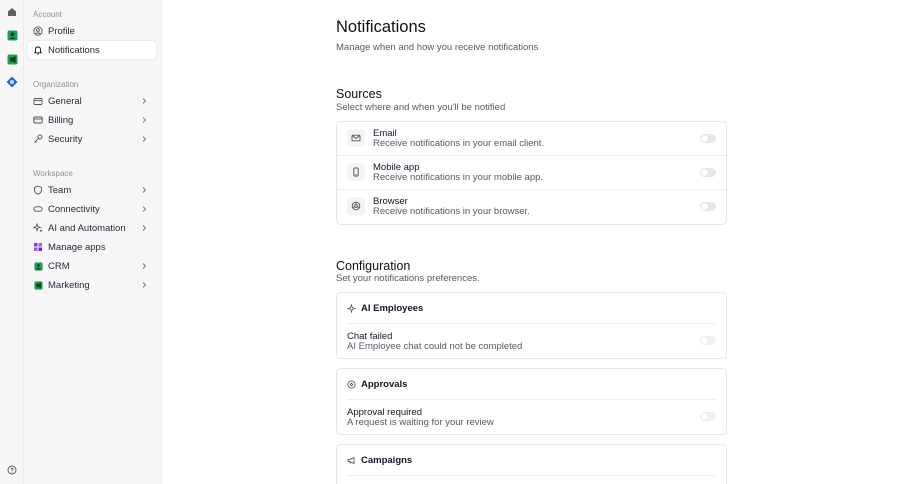 The height and width of the screenshot is (484, 900). Describe the element at coordinates (392, 308) in the screenshot. I see `config-group-title: AI Employees` at that location.